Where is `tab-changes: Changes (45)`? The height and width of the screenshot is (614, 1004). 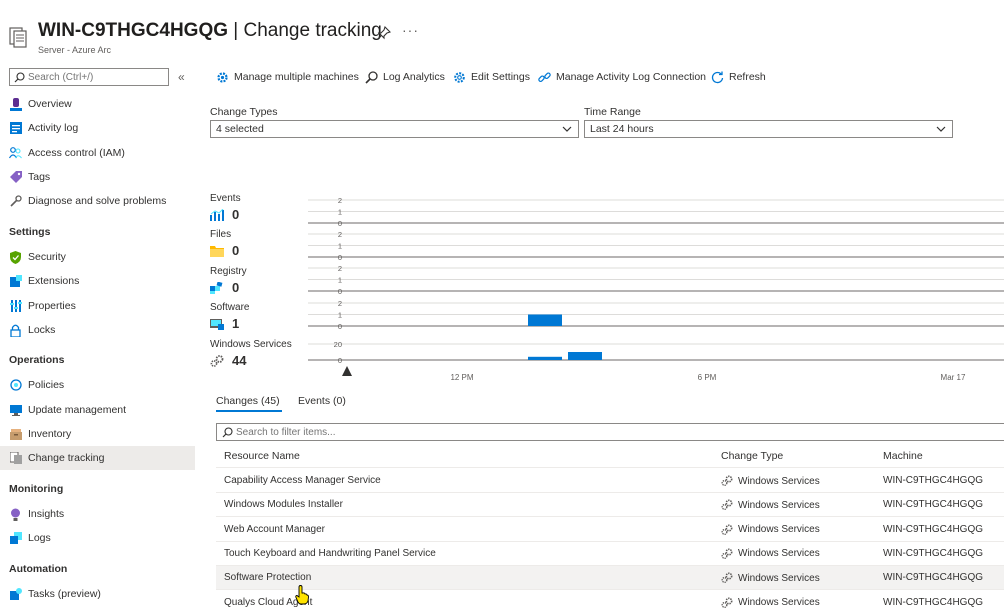 tab-changes: Changes (45) is located at coordinates (248, 401).